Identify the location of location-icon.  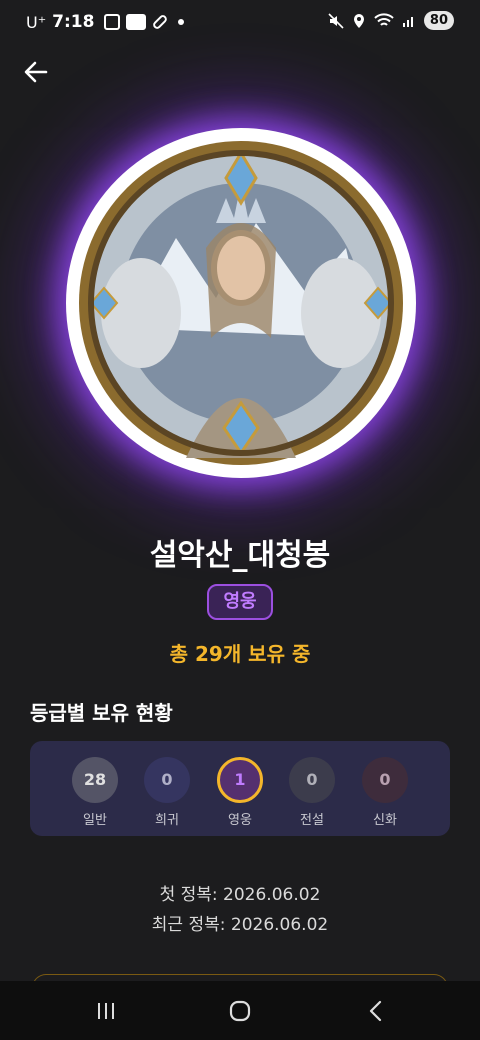
(358, 20).